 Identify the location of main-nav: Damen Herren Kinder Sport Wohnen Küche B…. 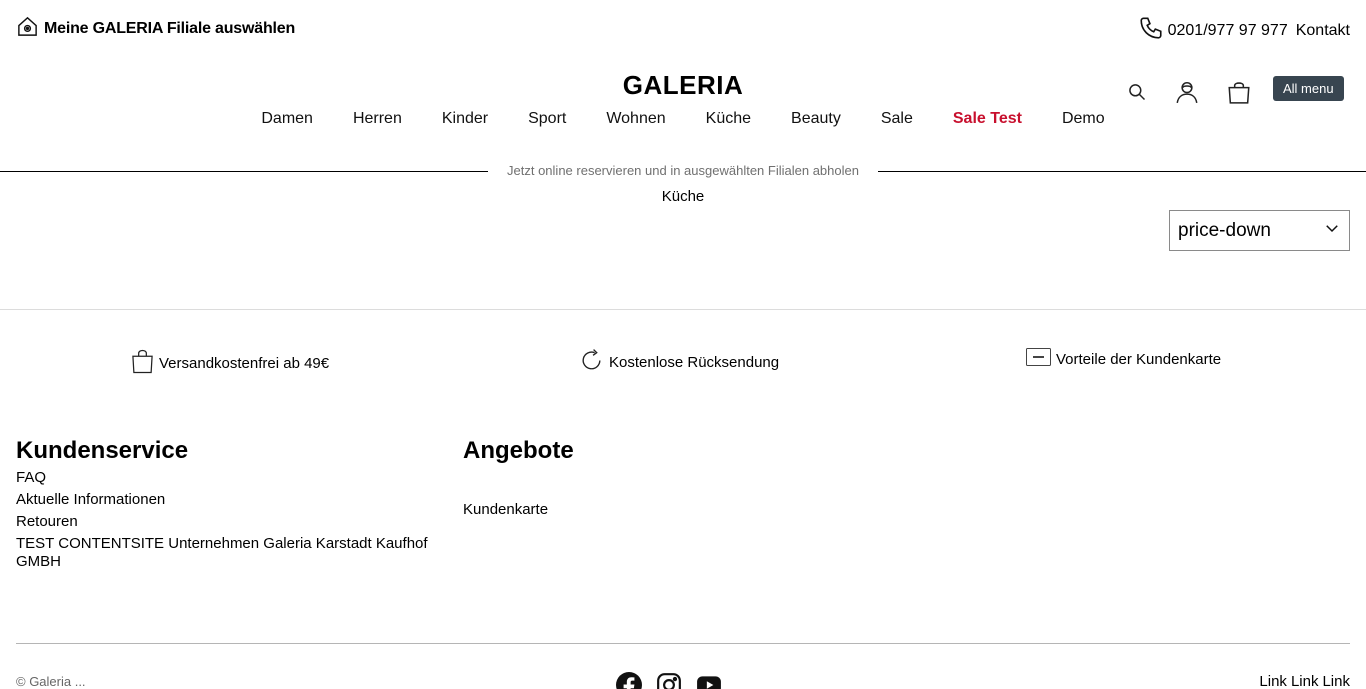
(683, 119).